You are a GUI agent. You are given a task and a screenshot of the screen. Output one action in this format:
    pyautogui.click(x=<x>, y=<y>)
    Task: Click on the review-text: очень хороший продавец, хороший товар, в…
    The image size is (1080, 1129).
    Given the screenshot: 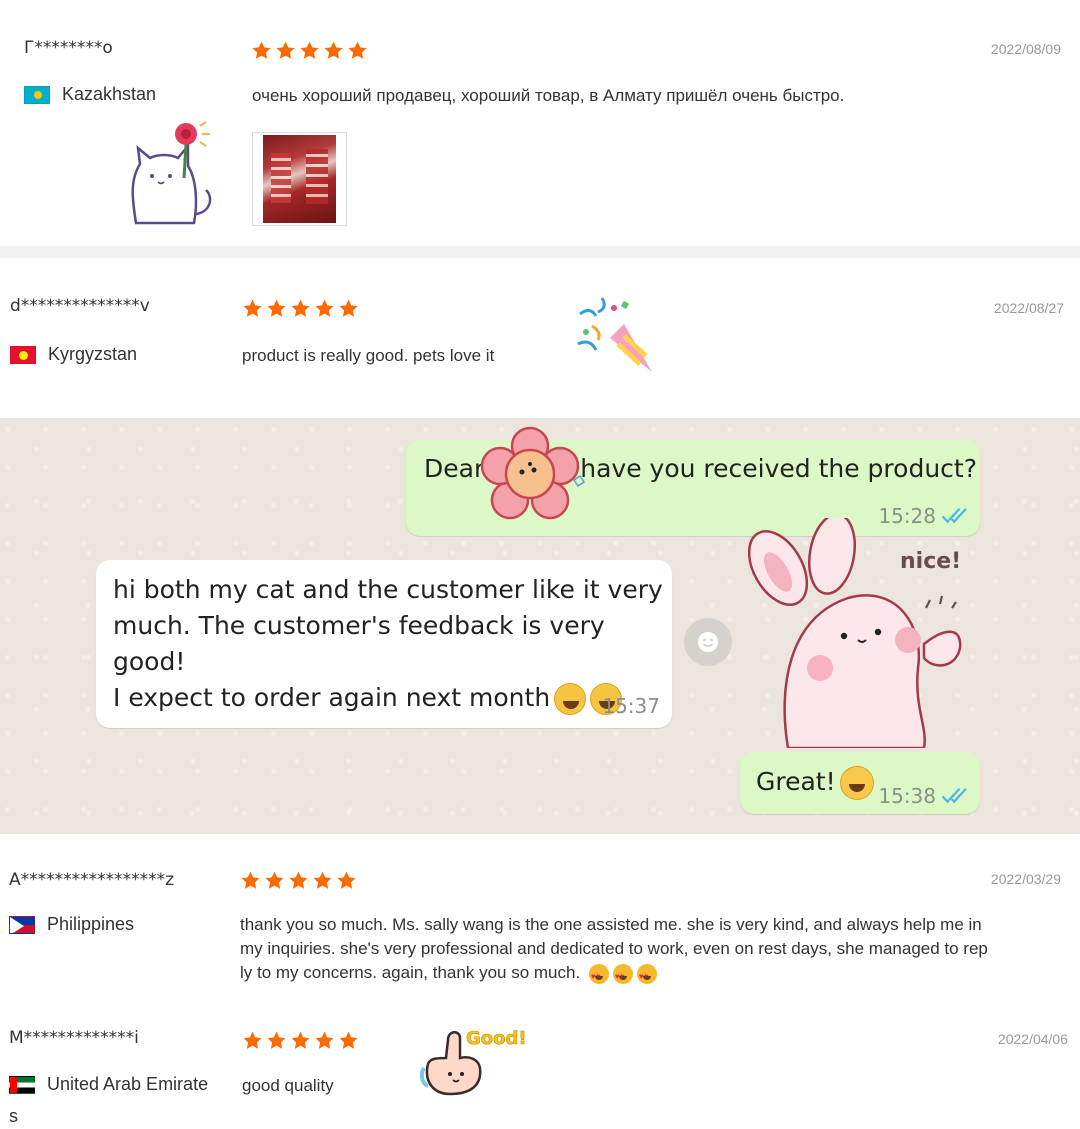 What is the action you would take?
    pyautogui.click(x=548, y=95)
    